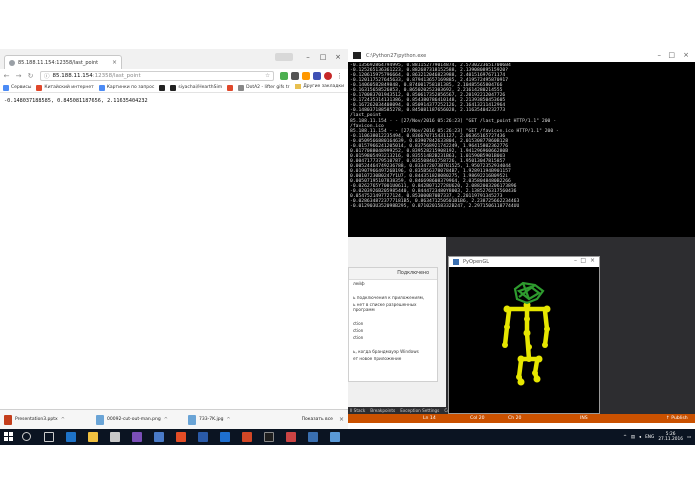  What do you see at coordinates (633, 437) in the screenshot?
I see `network-icon: ▤` at bounding box center [633, 437].